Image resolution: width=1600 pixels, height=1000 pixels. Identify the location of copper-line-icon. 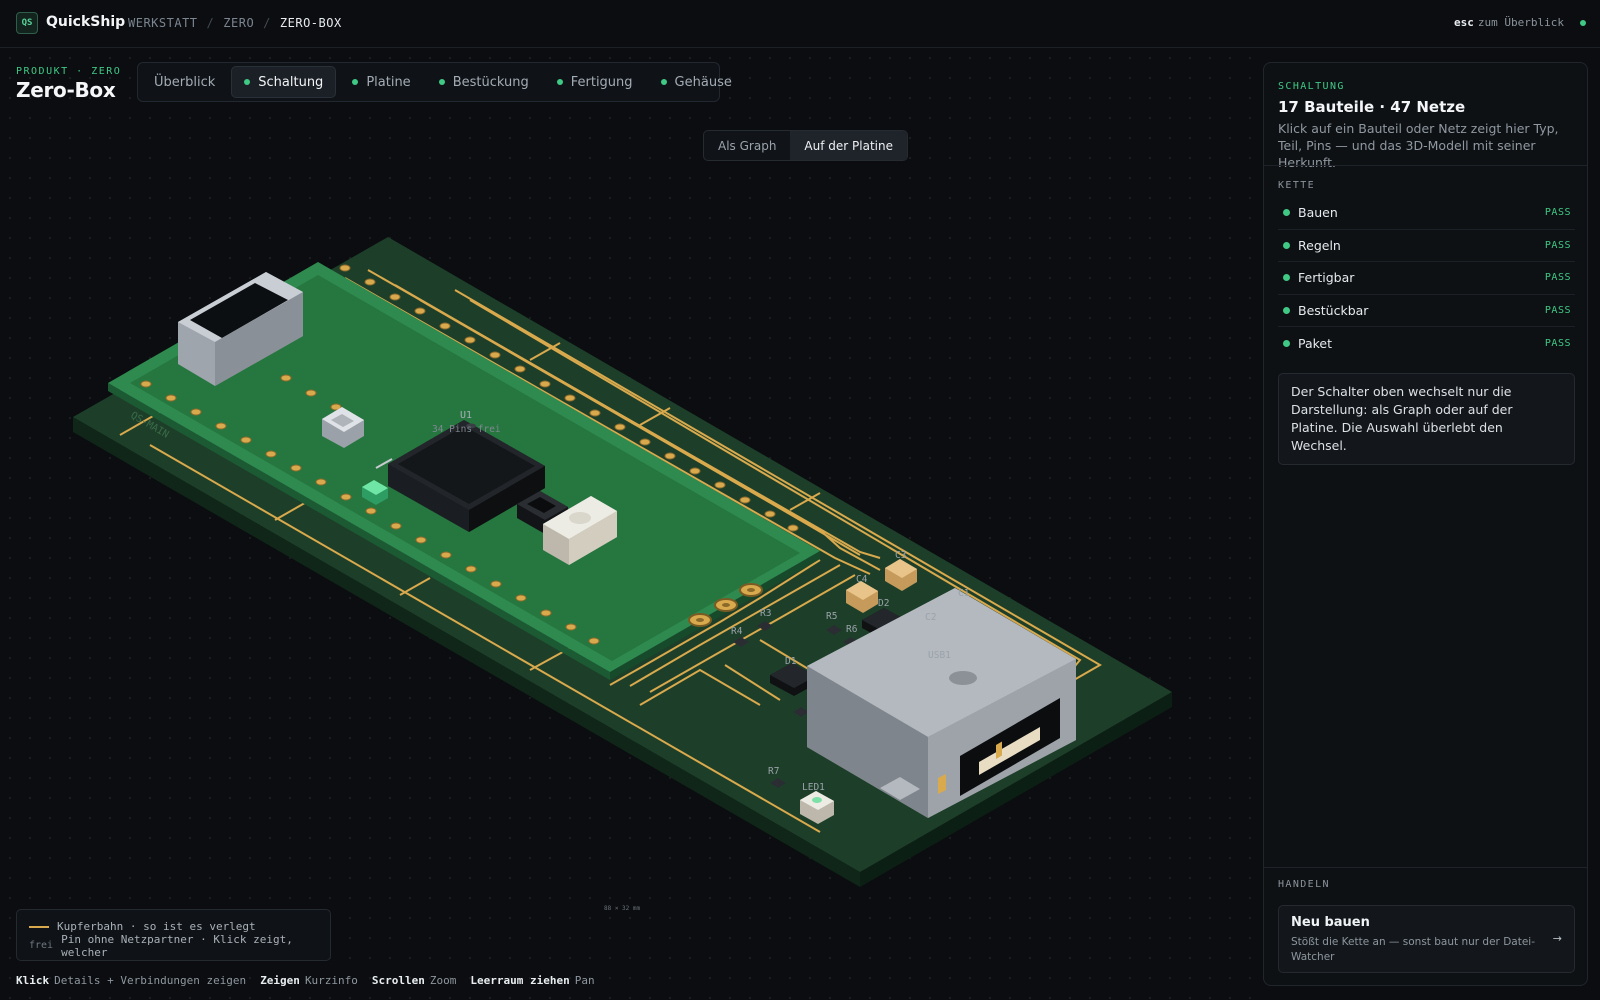
(39, 926).